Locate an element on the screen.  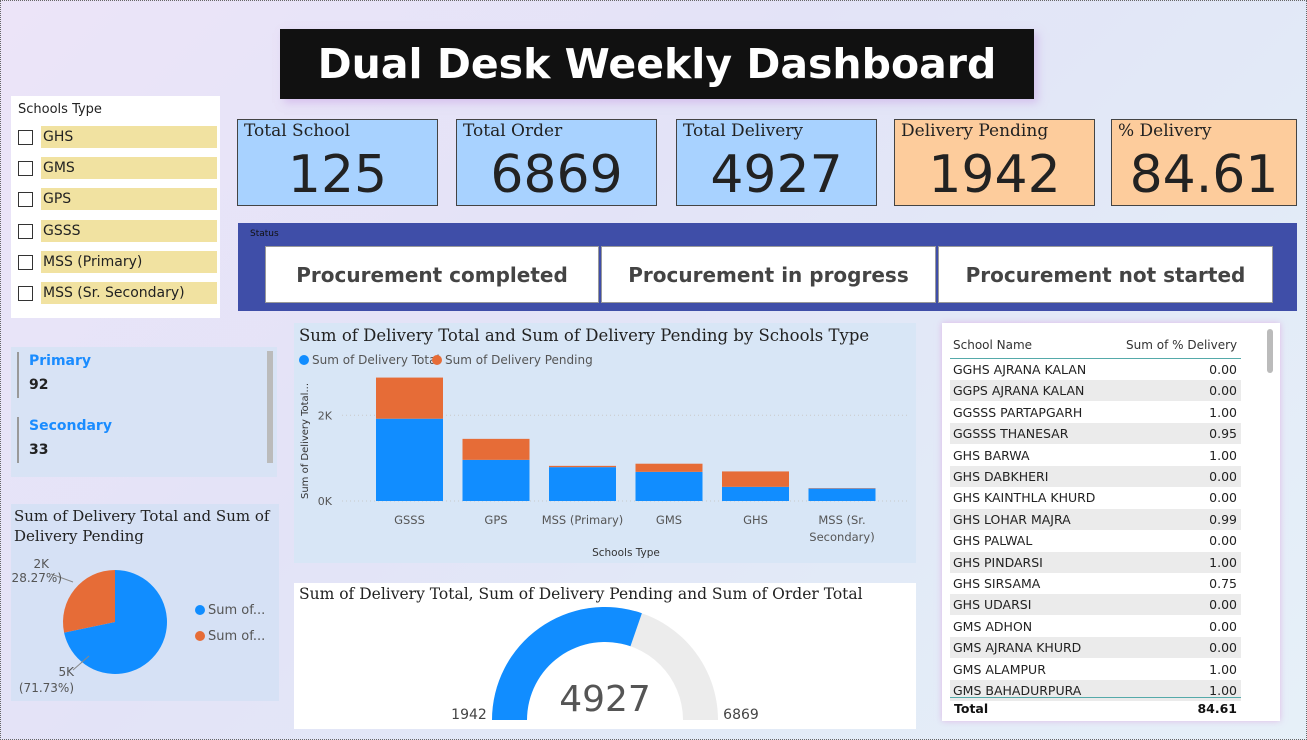
x-axis-label: Schools Type is located at coordinates (626, 553).